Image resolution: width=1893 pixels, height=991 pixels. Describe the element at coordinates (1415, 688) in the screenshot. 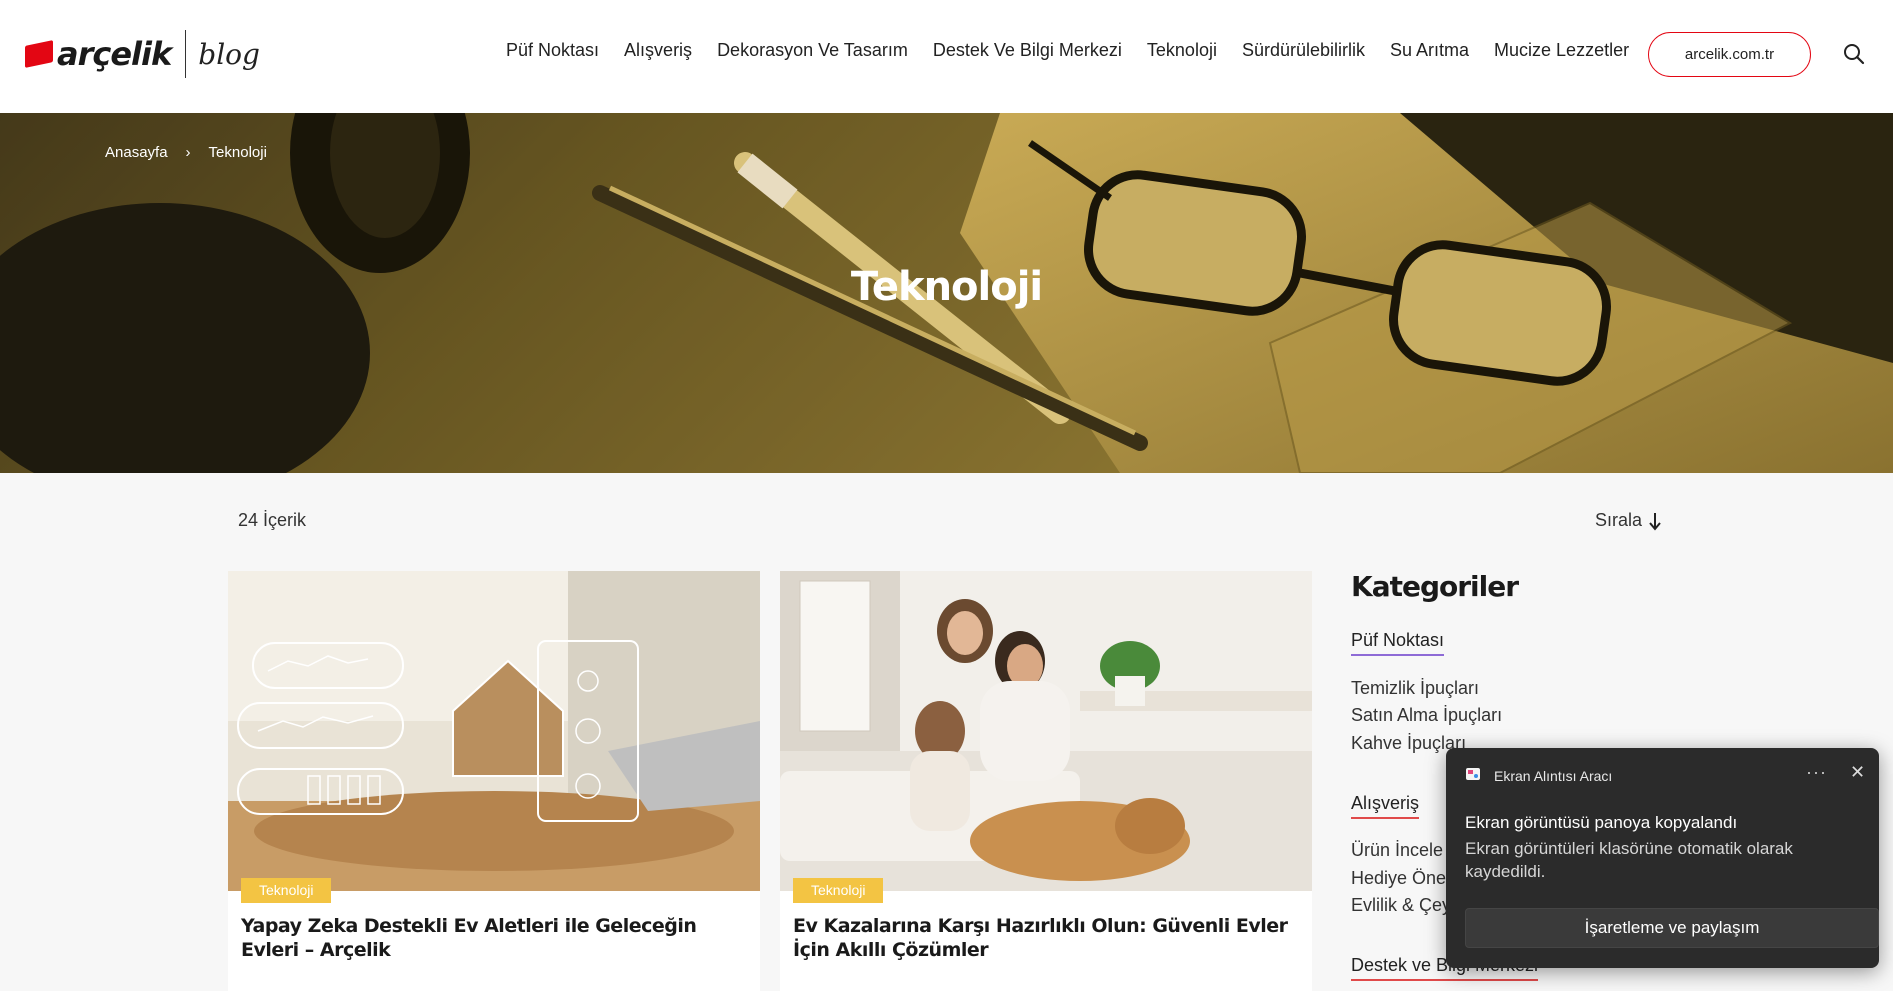

I see `subcategory-temizlik: Temizlik İpuçları` at that location.